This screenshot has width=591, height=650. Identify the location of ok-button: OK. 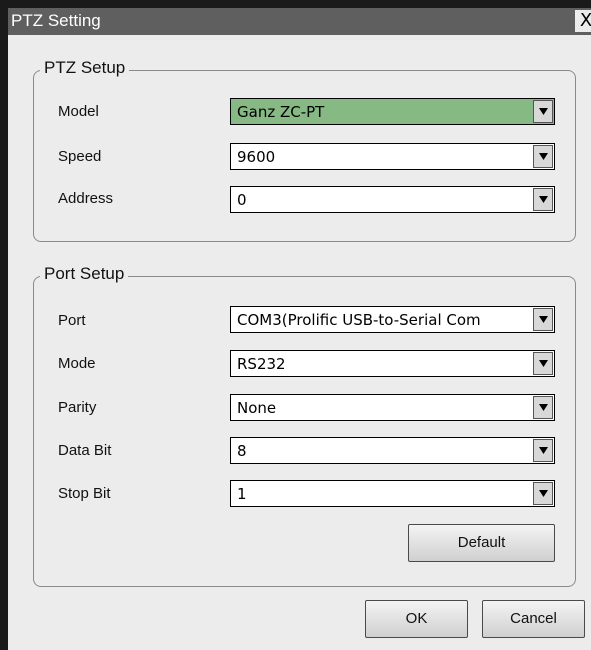
(416, 619).